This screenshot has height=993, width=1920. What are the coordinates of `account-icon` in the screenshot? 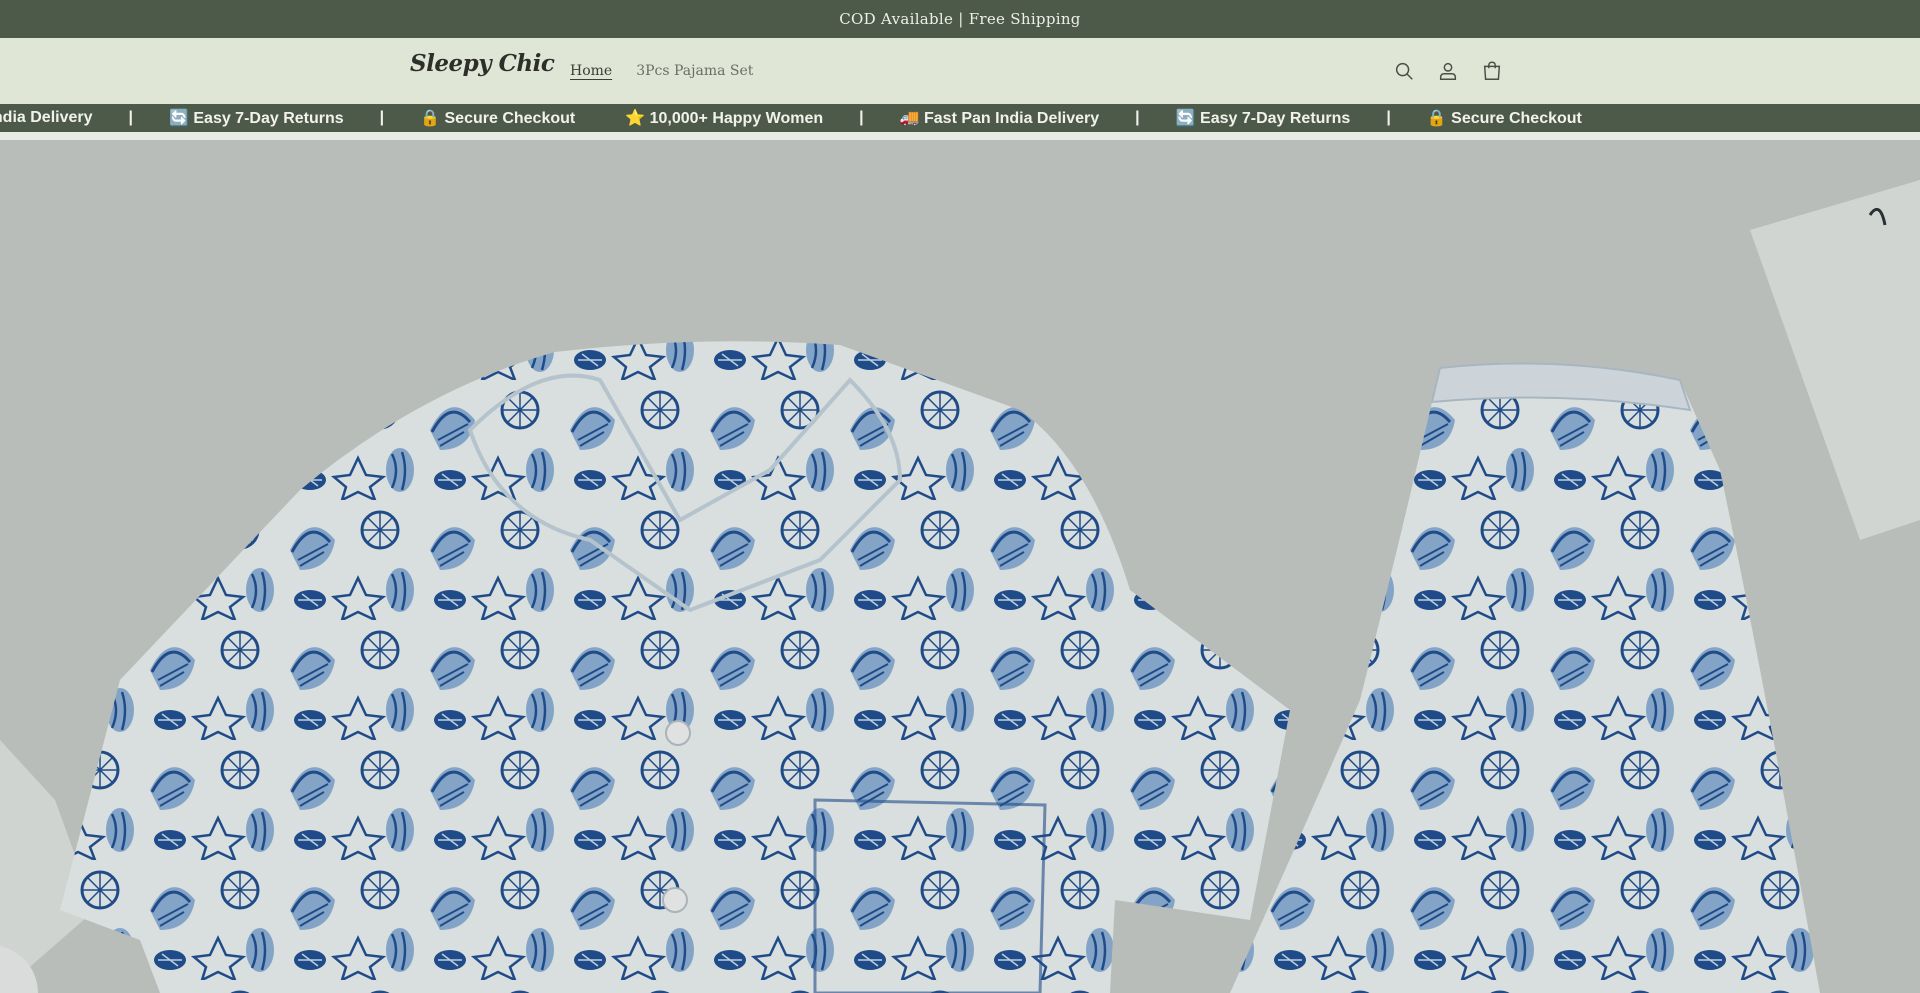 It's located at (1448, 71).